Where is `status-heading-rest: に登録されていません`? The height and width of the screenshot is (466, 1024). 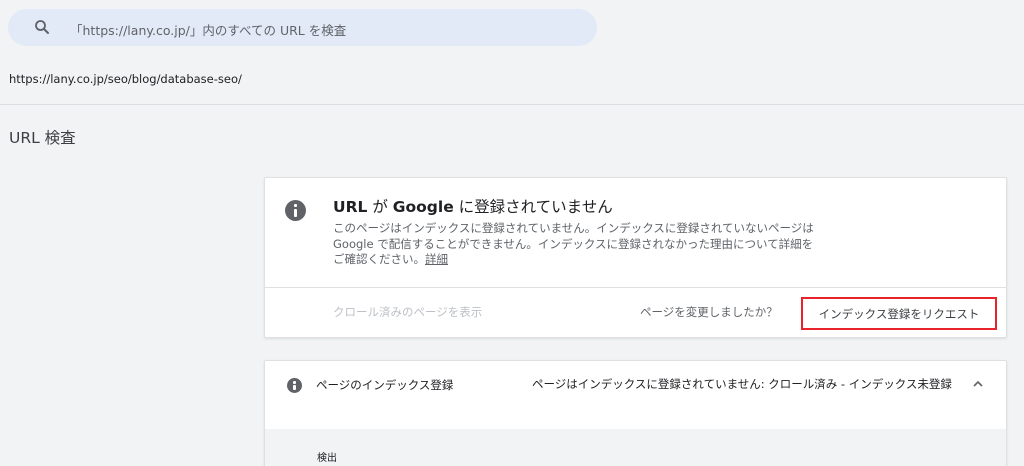
status-heading-rest: に登録されていません is located at coordinates (533, 207).